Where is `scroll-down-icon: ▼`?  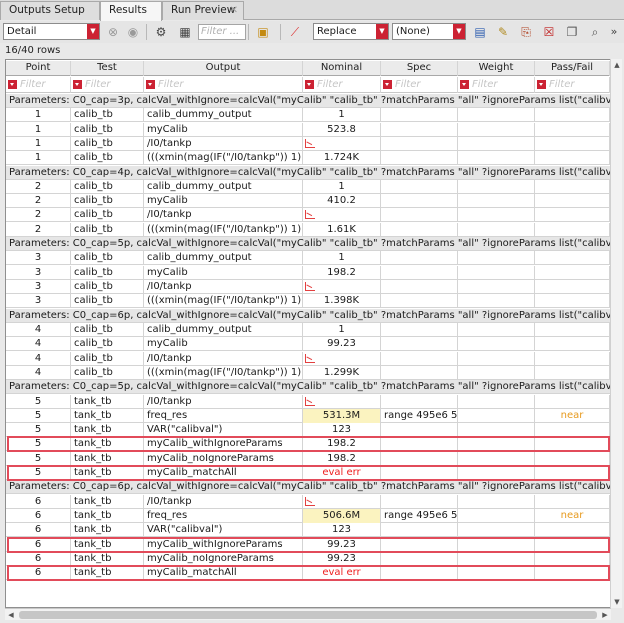 scroll-down-icon: ▼ is located at coordinates (617, 602).